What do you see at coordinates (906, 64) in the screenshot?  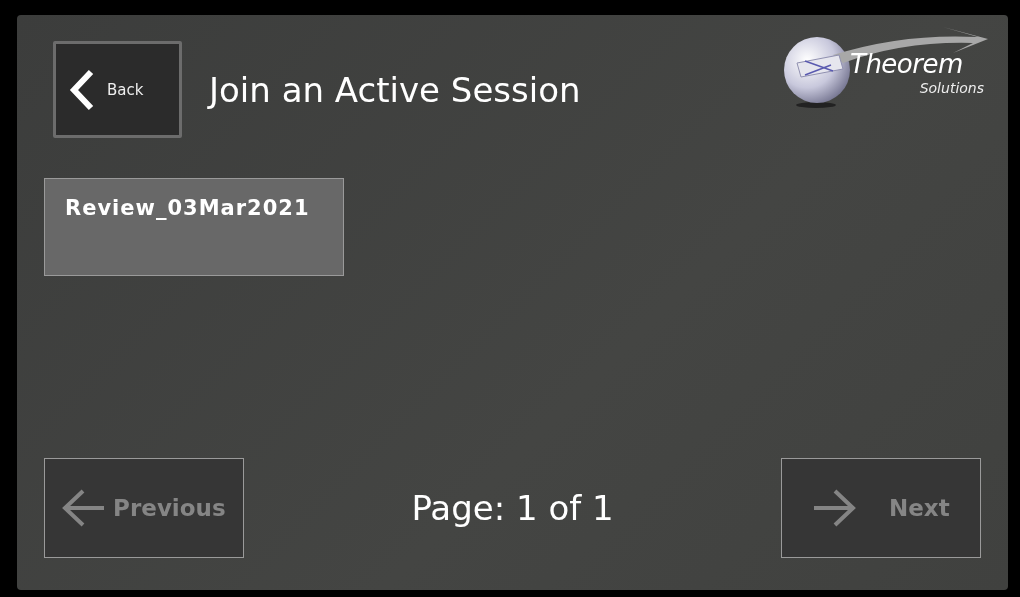 I see `logo-name: Theorem` at bounding box center [906, 64].